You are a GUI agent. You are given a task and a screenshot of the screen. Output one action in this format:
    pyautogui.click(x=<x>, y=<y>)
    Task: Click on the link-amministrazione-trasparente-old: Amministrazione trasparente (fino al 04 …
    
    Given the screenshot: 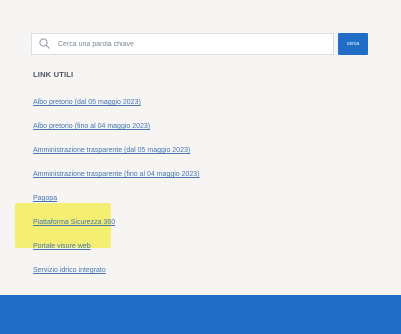 What is the action you would take?
    pyautogui.click(x=116, y=174)
    